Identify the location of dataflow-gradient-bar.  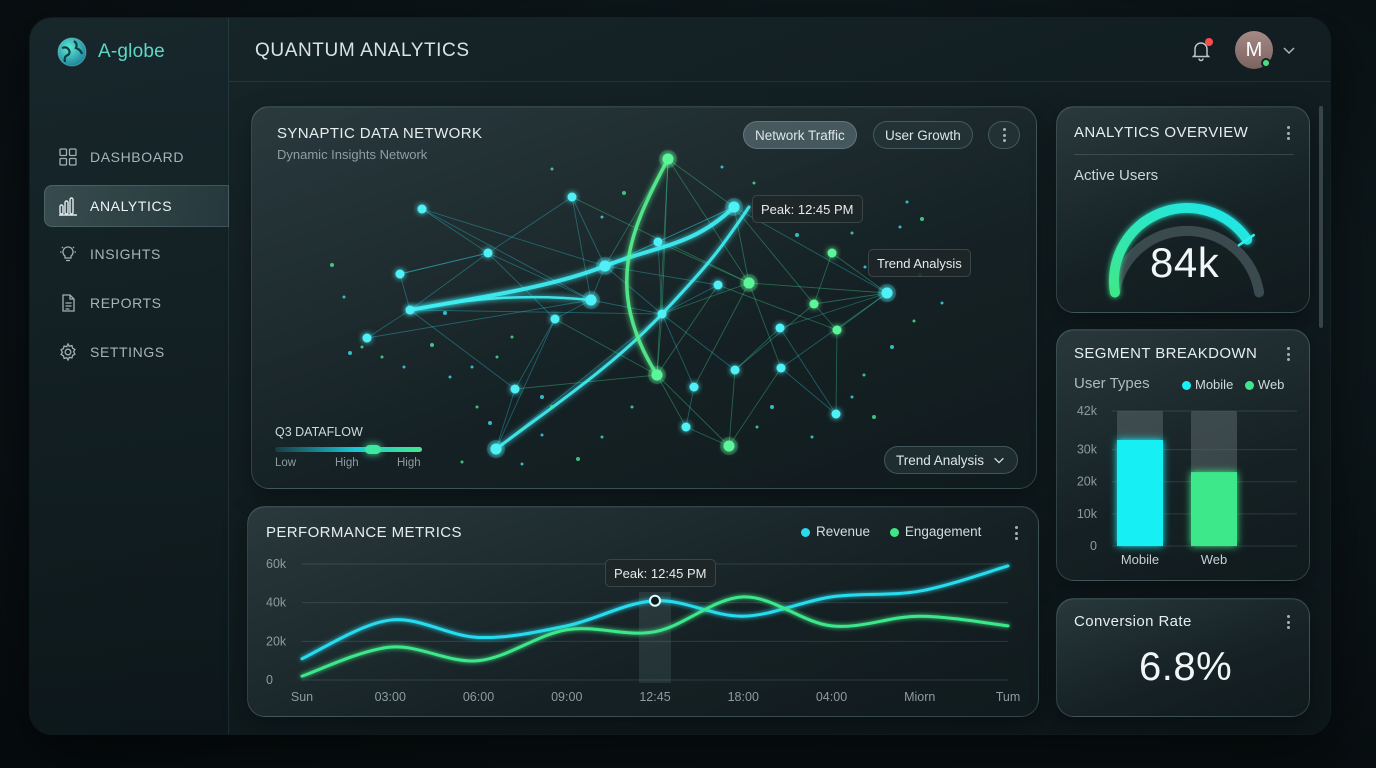
(348, 449).